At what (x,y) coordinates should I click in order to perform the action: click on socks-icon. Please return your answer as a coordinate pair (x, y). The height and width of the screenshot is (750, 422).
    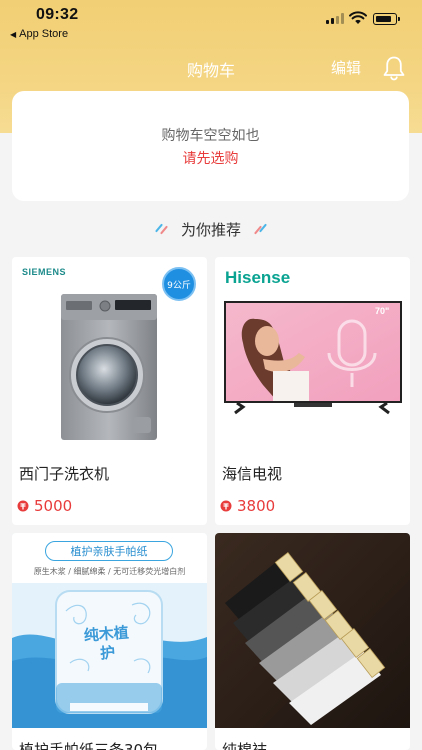
    Looking at the image, I should click on (312, 630).